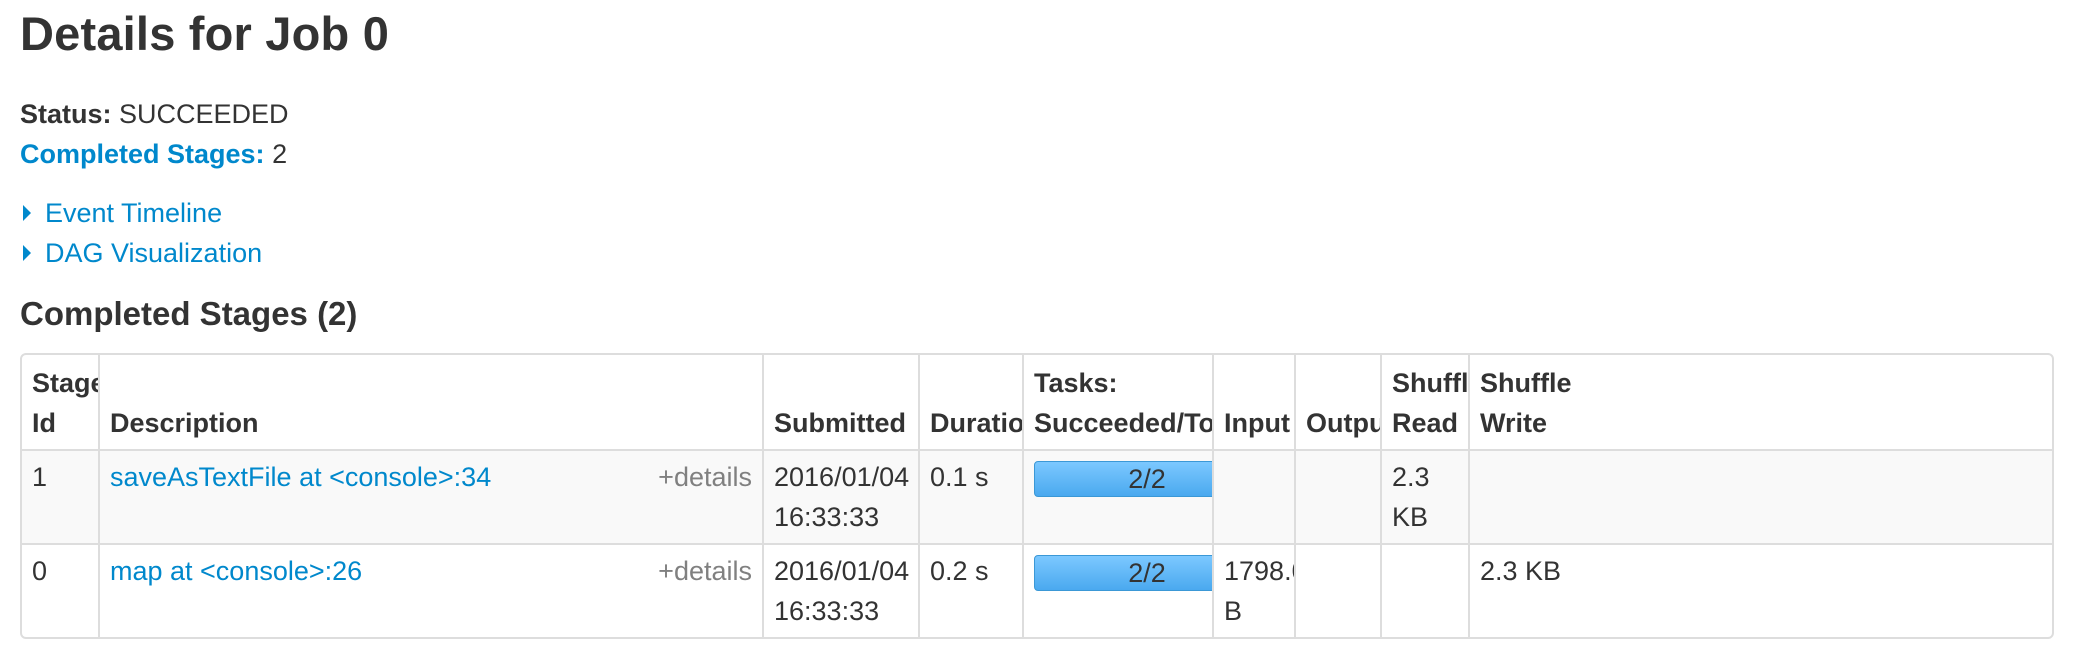 Image resolution: width=2074 pixels, height=664 pixels. I want to click on column-header-shuffle-write: Shuffle Write, so click(1760, 402).